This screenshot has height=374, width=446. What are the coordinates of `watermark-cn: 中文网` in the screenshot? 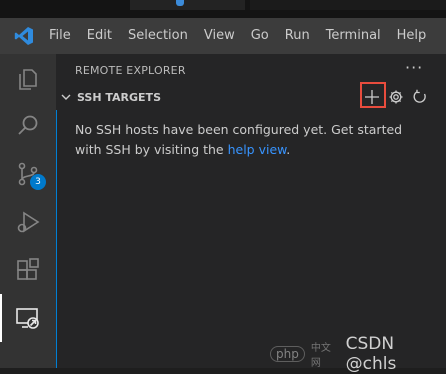 It's located at (320, 356).